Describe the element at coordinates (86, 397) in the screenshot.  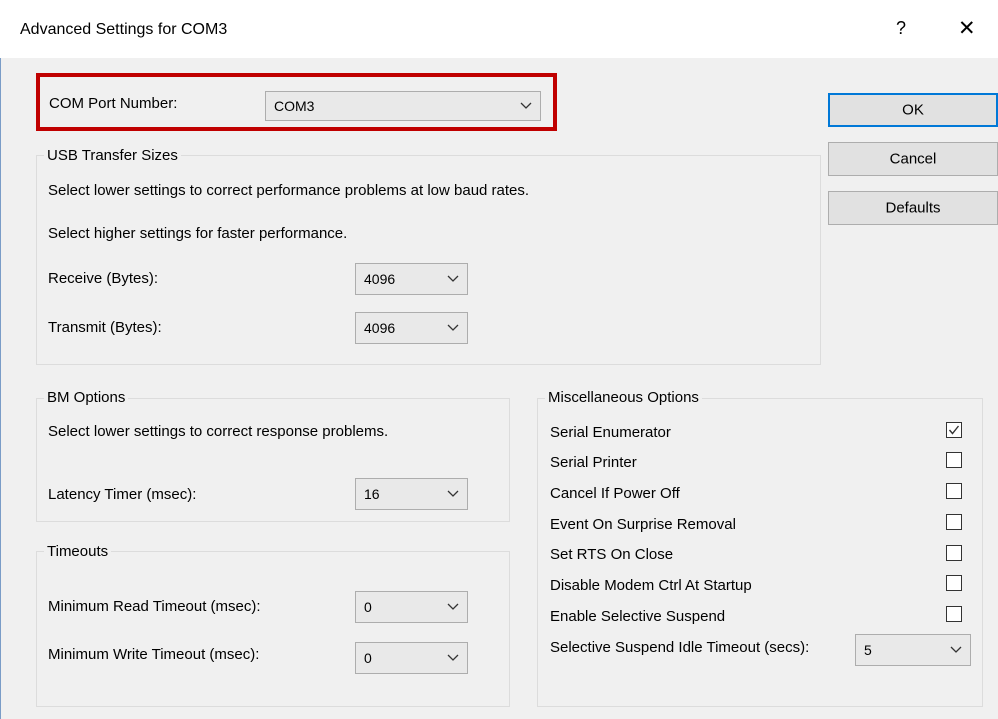
I see `bm-group-title: BM Options` at that location.